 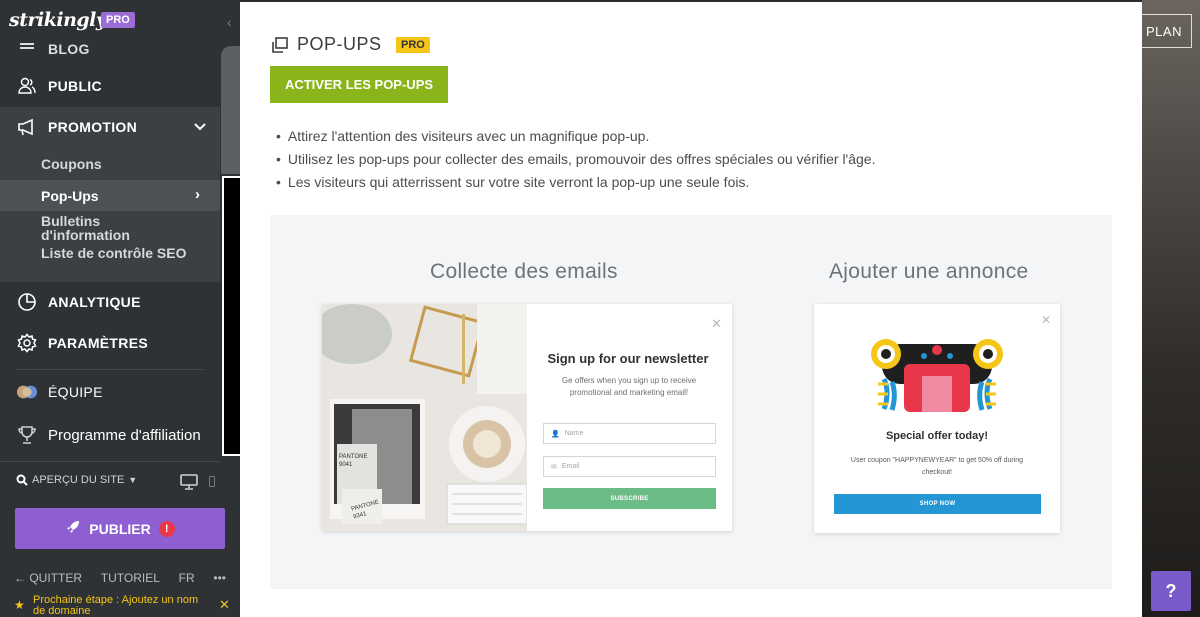 What do you see at coordinates (555, 434) in the screenshot?
I see `user-icon: 👤` at bounding box center [555, 434].